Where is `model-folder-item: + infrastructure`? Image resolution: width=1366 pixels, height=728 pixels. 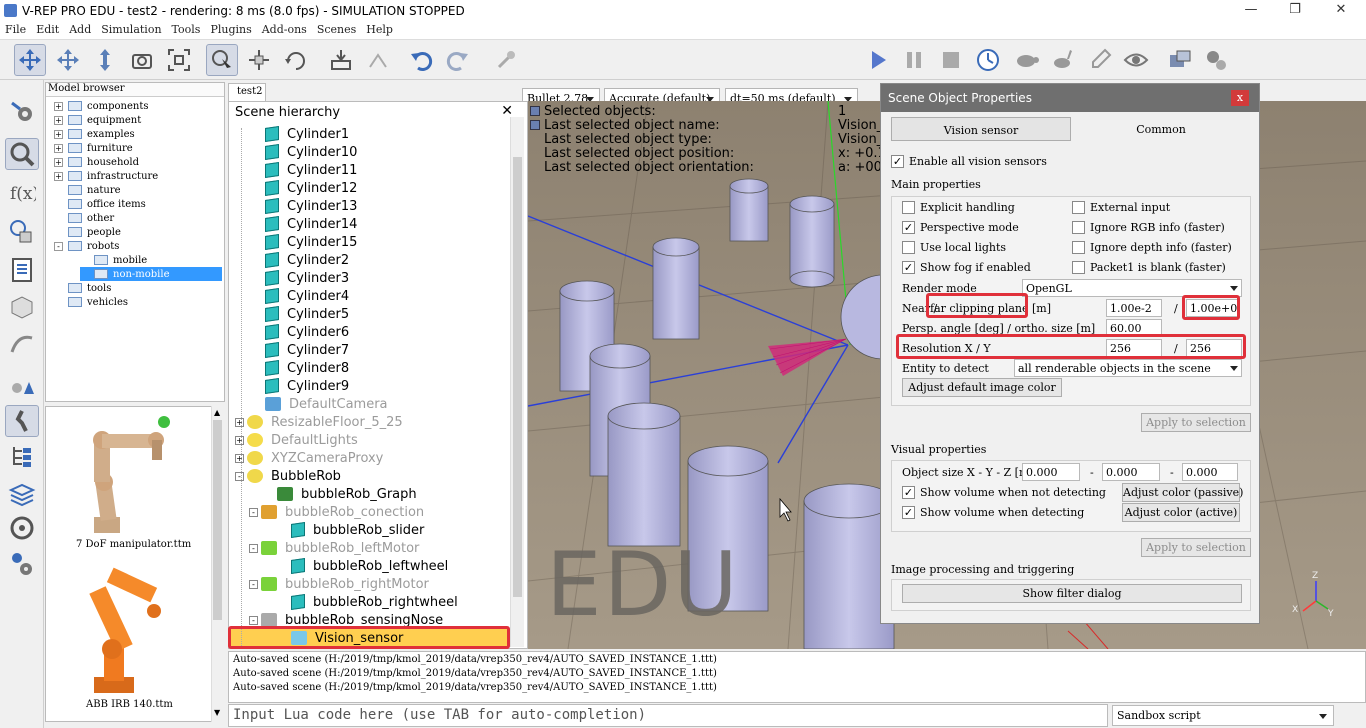 model-folder-item: + infrastructure is located at coordinates (106, 176).